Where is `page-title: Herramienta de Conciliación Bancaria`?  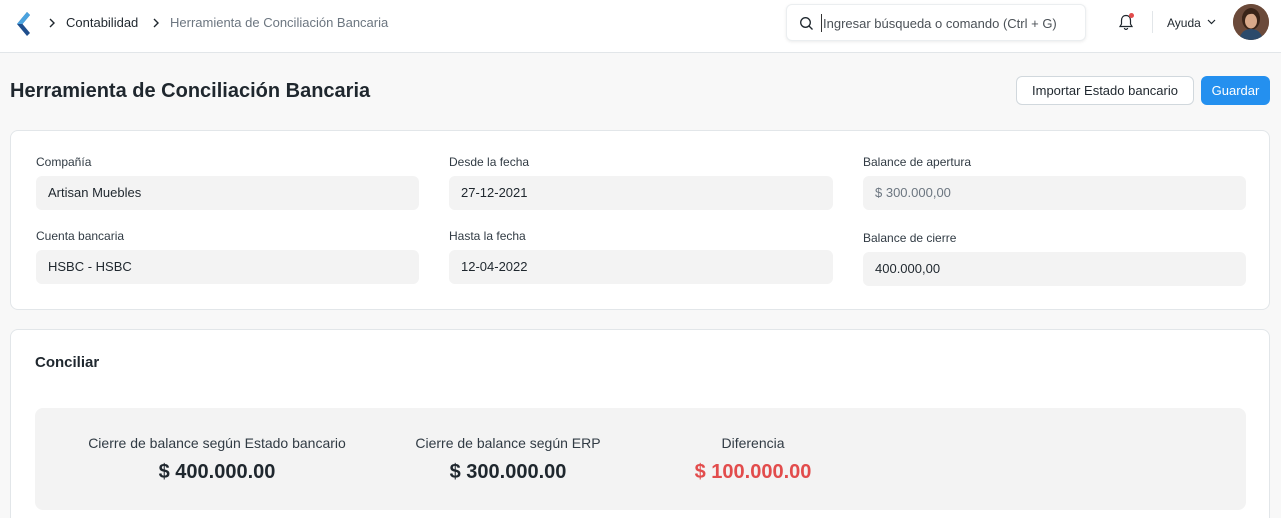
page-title: Herramienta de Conciliación Bancaria is located at coordinates (190, 91).